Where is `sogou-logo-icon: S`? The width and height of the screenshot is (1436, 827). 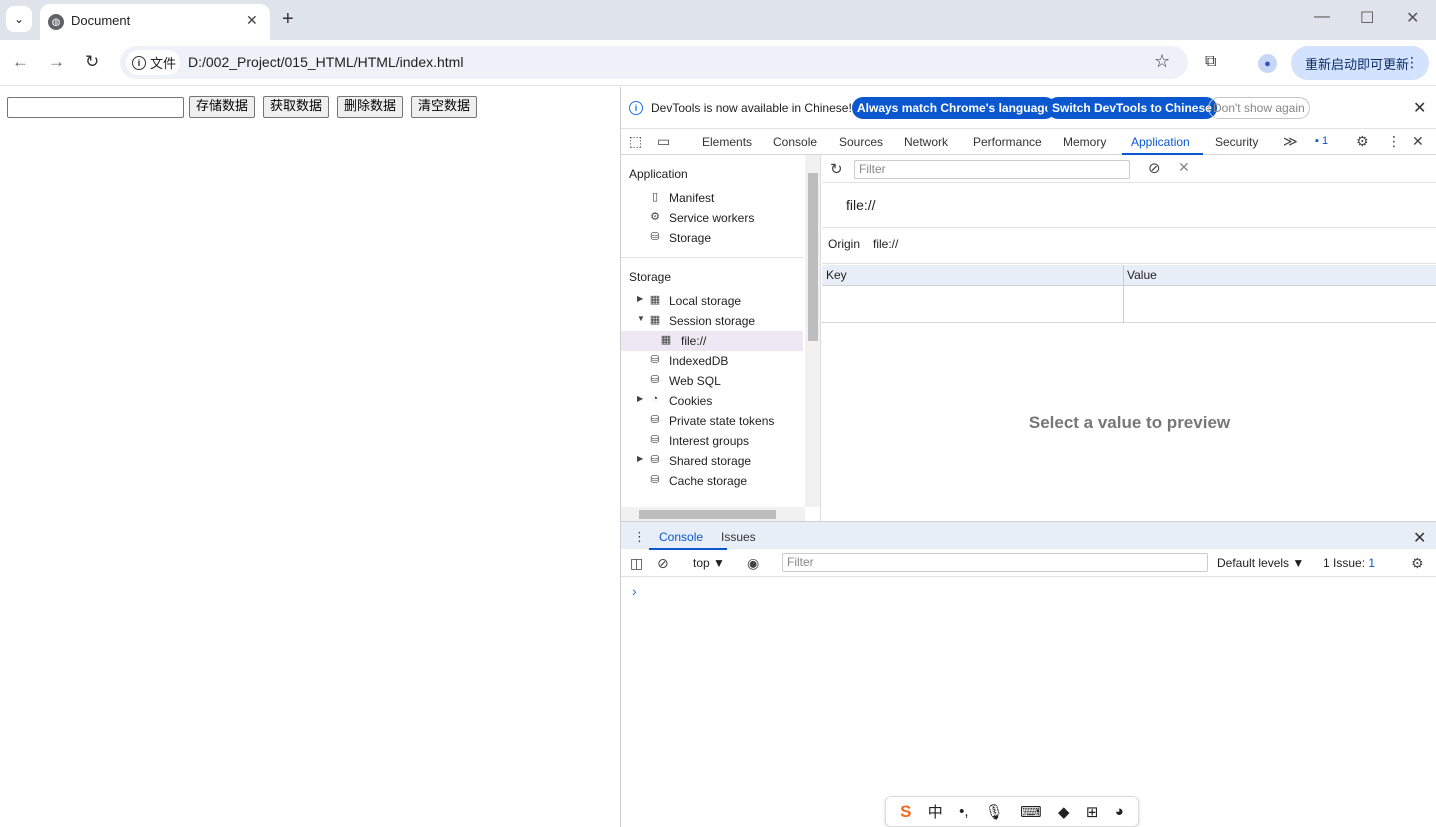 sogou-logo-icon: S is located at coordinates (905, 812).